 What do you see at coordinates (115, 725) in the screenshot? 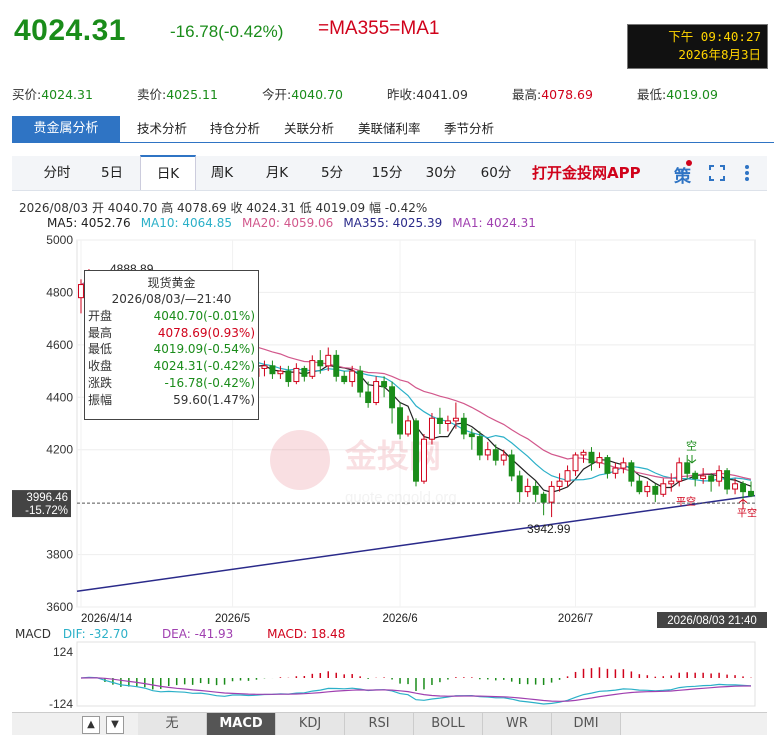
I see `scroll-down-button: ▼` at bounding box center [115, 725].